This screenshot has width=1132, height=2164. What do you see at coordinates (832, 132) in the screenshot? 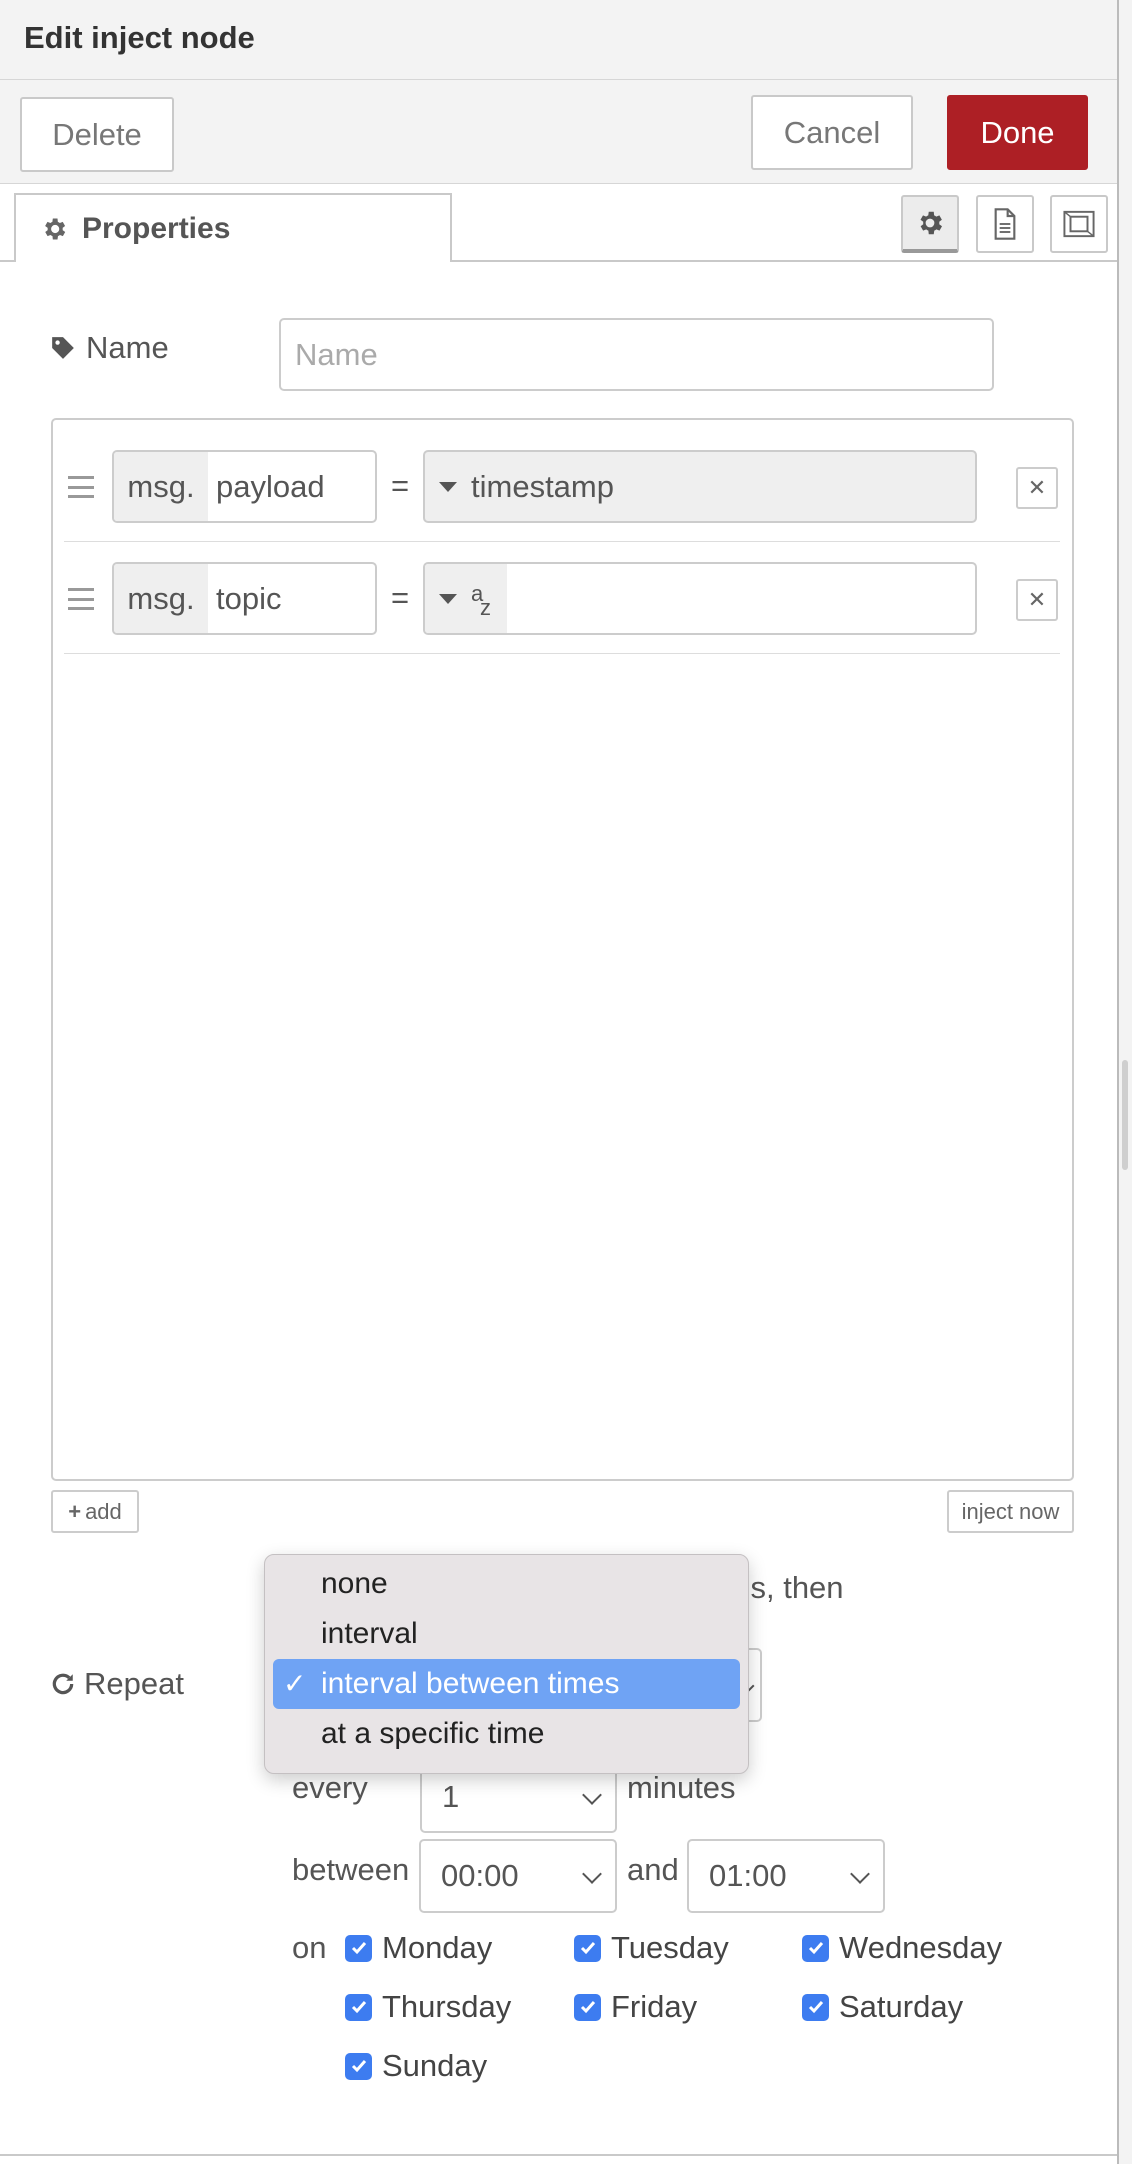
I see `cancel-button: Cancel` at bounding box center [832, 132].